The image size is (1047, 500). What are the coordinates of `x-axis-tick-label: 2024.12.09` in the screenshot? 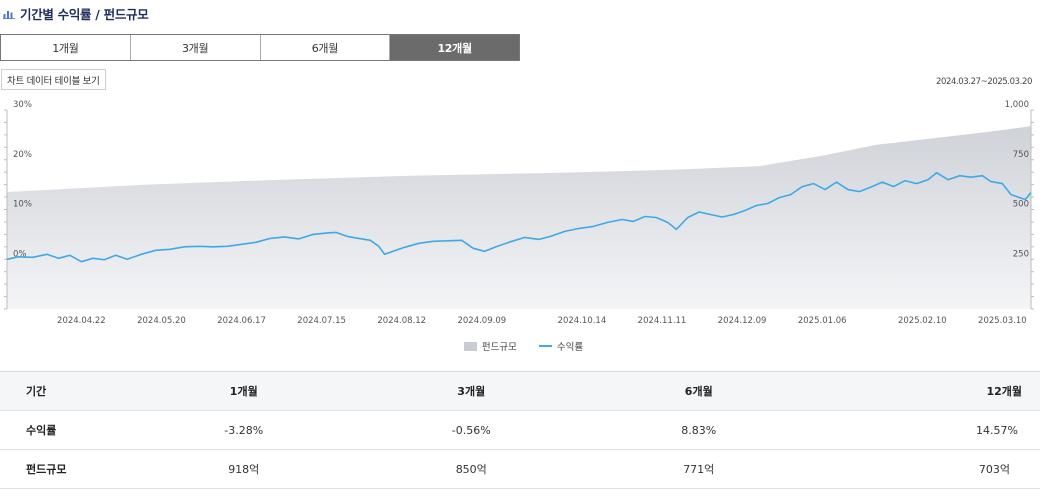 It's located at (742, 321).